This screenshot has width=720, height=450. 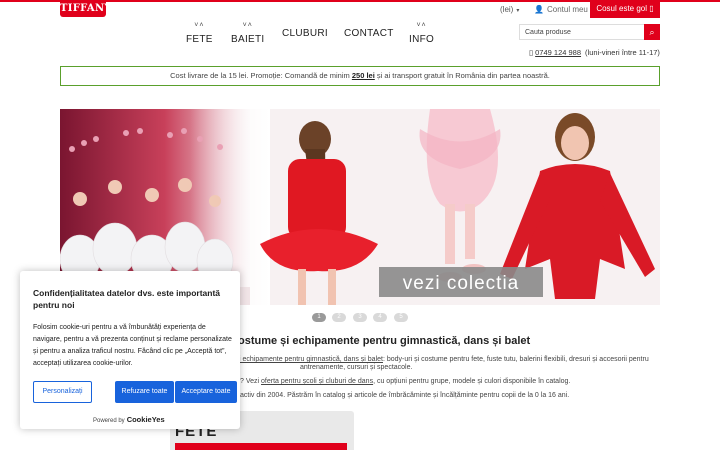 I want to click on nav-item-cluburi: CLUBURI, so click(x=305, y=30).